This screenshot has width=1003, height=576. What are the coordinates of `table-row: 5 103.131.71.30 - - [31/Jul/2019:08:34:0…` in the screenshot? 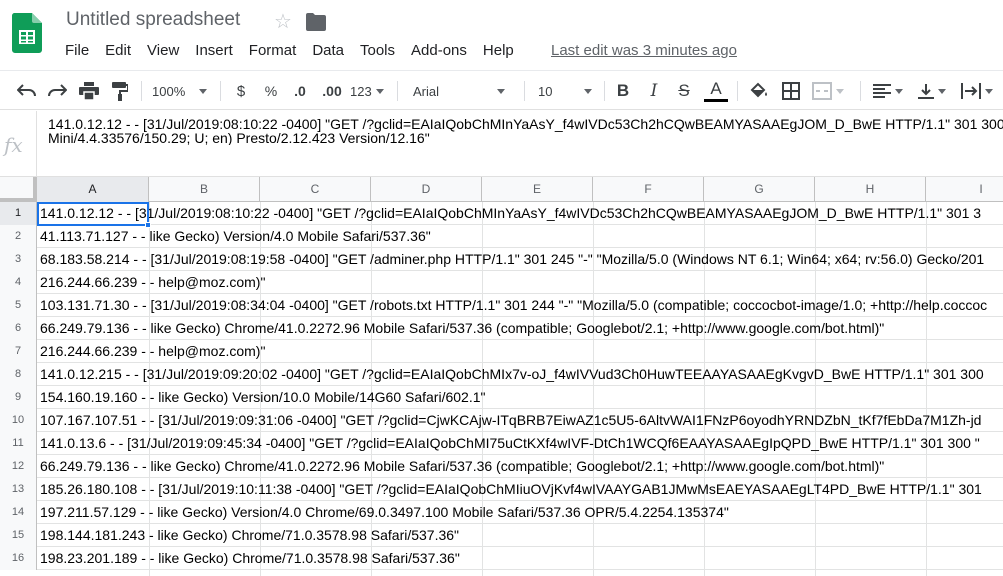 It's located at (501, 305).